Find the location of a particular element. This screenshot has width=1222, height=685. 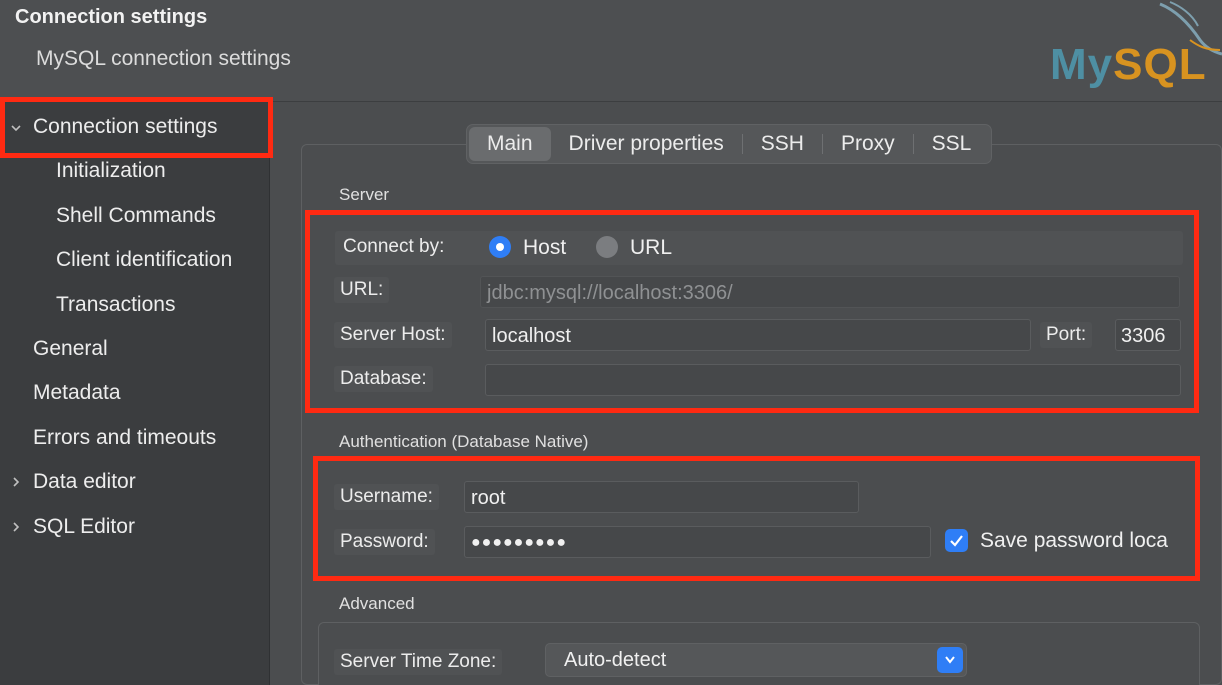

checkmark-icon is located at coordinates (956, 541).